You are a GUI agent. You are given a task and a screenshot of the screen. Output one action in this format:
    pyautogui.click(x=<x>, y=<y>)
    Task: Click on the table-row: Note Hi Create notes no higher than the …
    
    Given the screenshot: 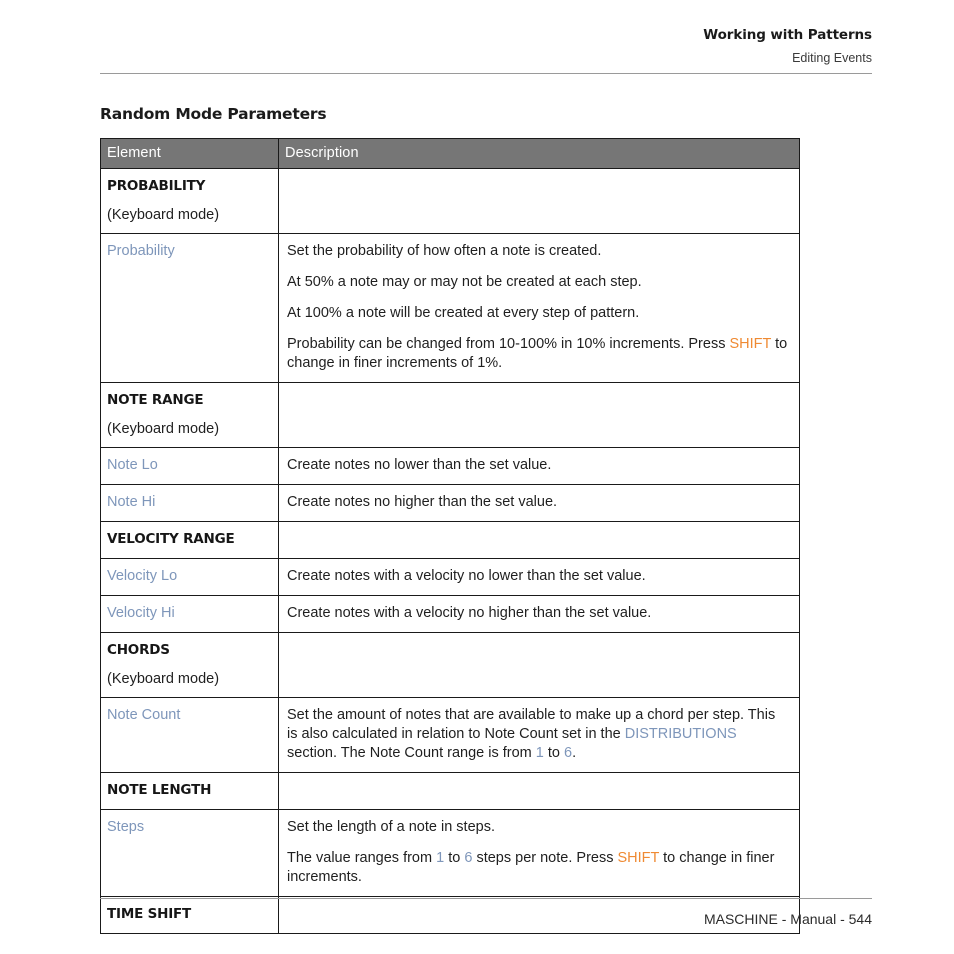 What is the action you would take?
    pyautogui.click(x=450, y=503)
    